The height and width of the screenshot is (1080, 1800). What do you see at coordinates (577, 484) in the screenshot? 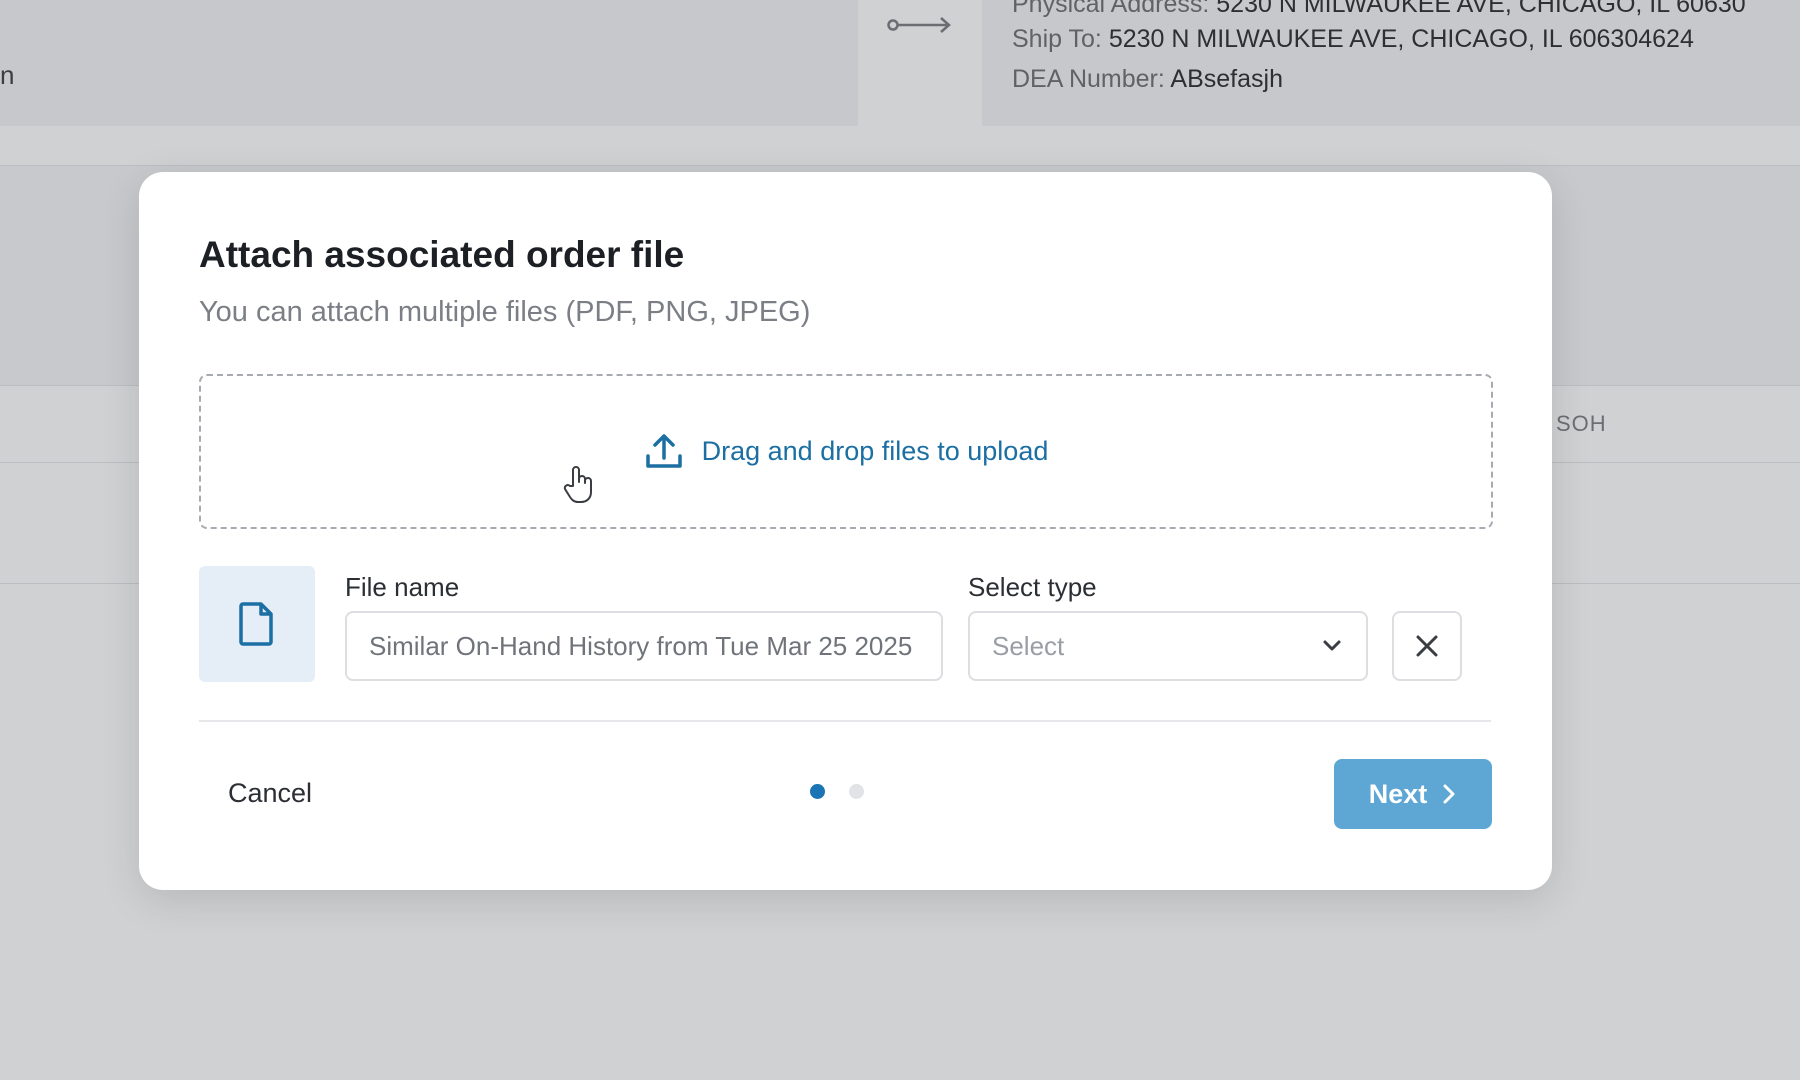
I see `hand-cursor-icon` at bounding box center [577, 484].